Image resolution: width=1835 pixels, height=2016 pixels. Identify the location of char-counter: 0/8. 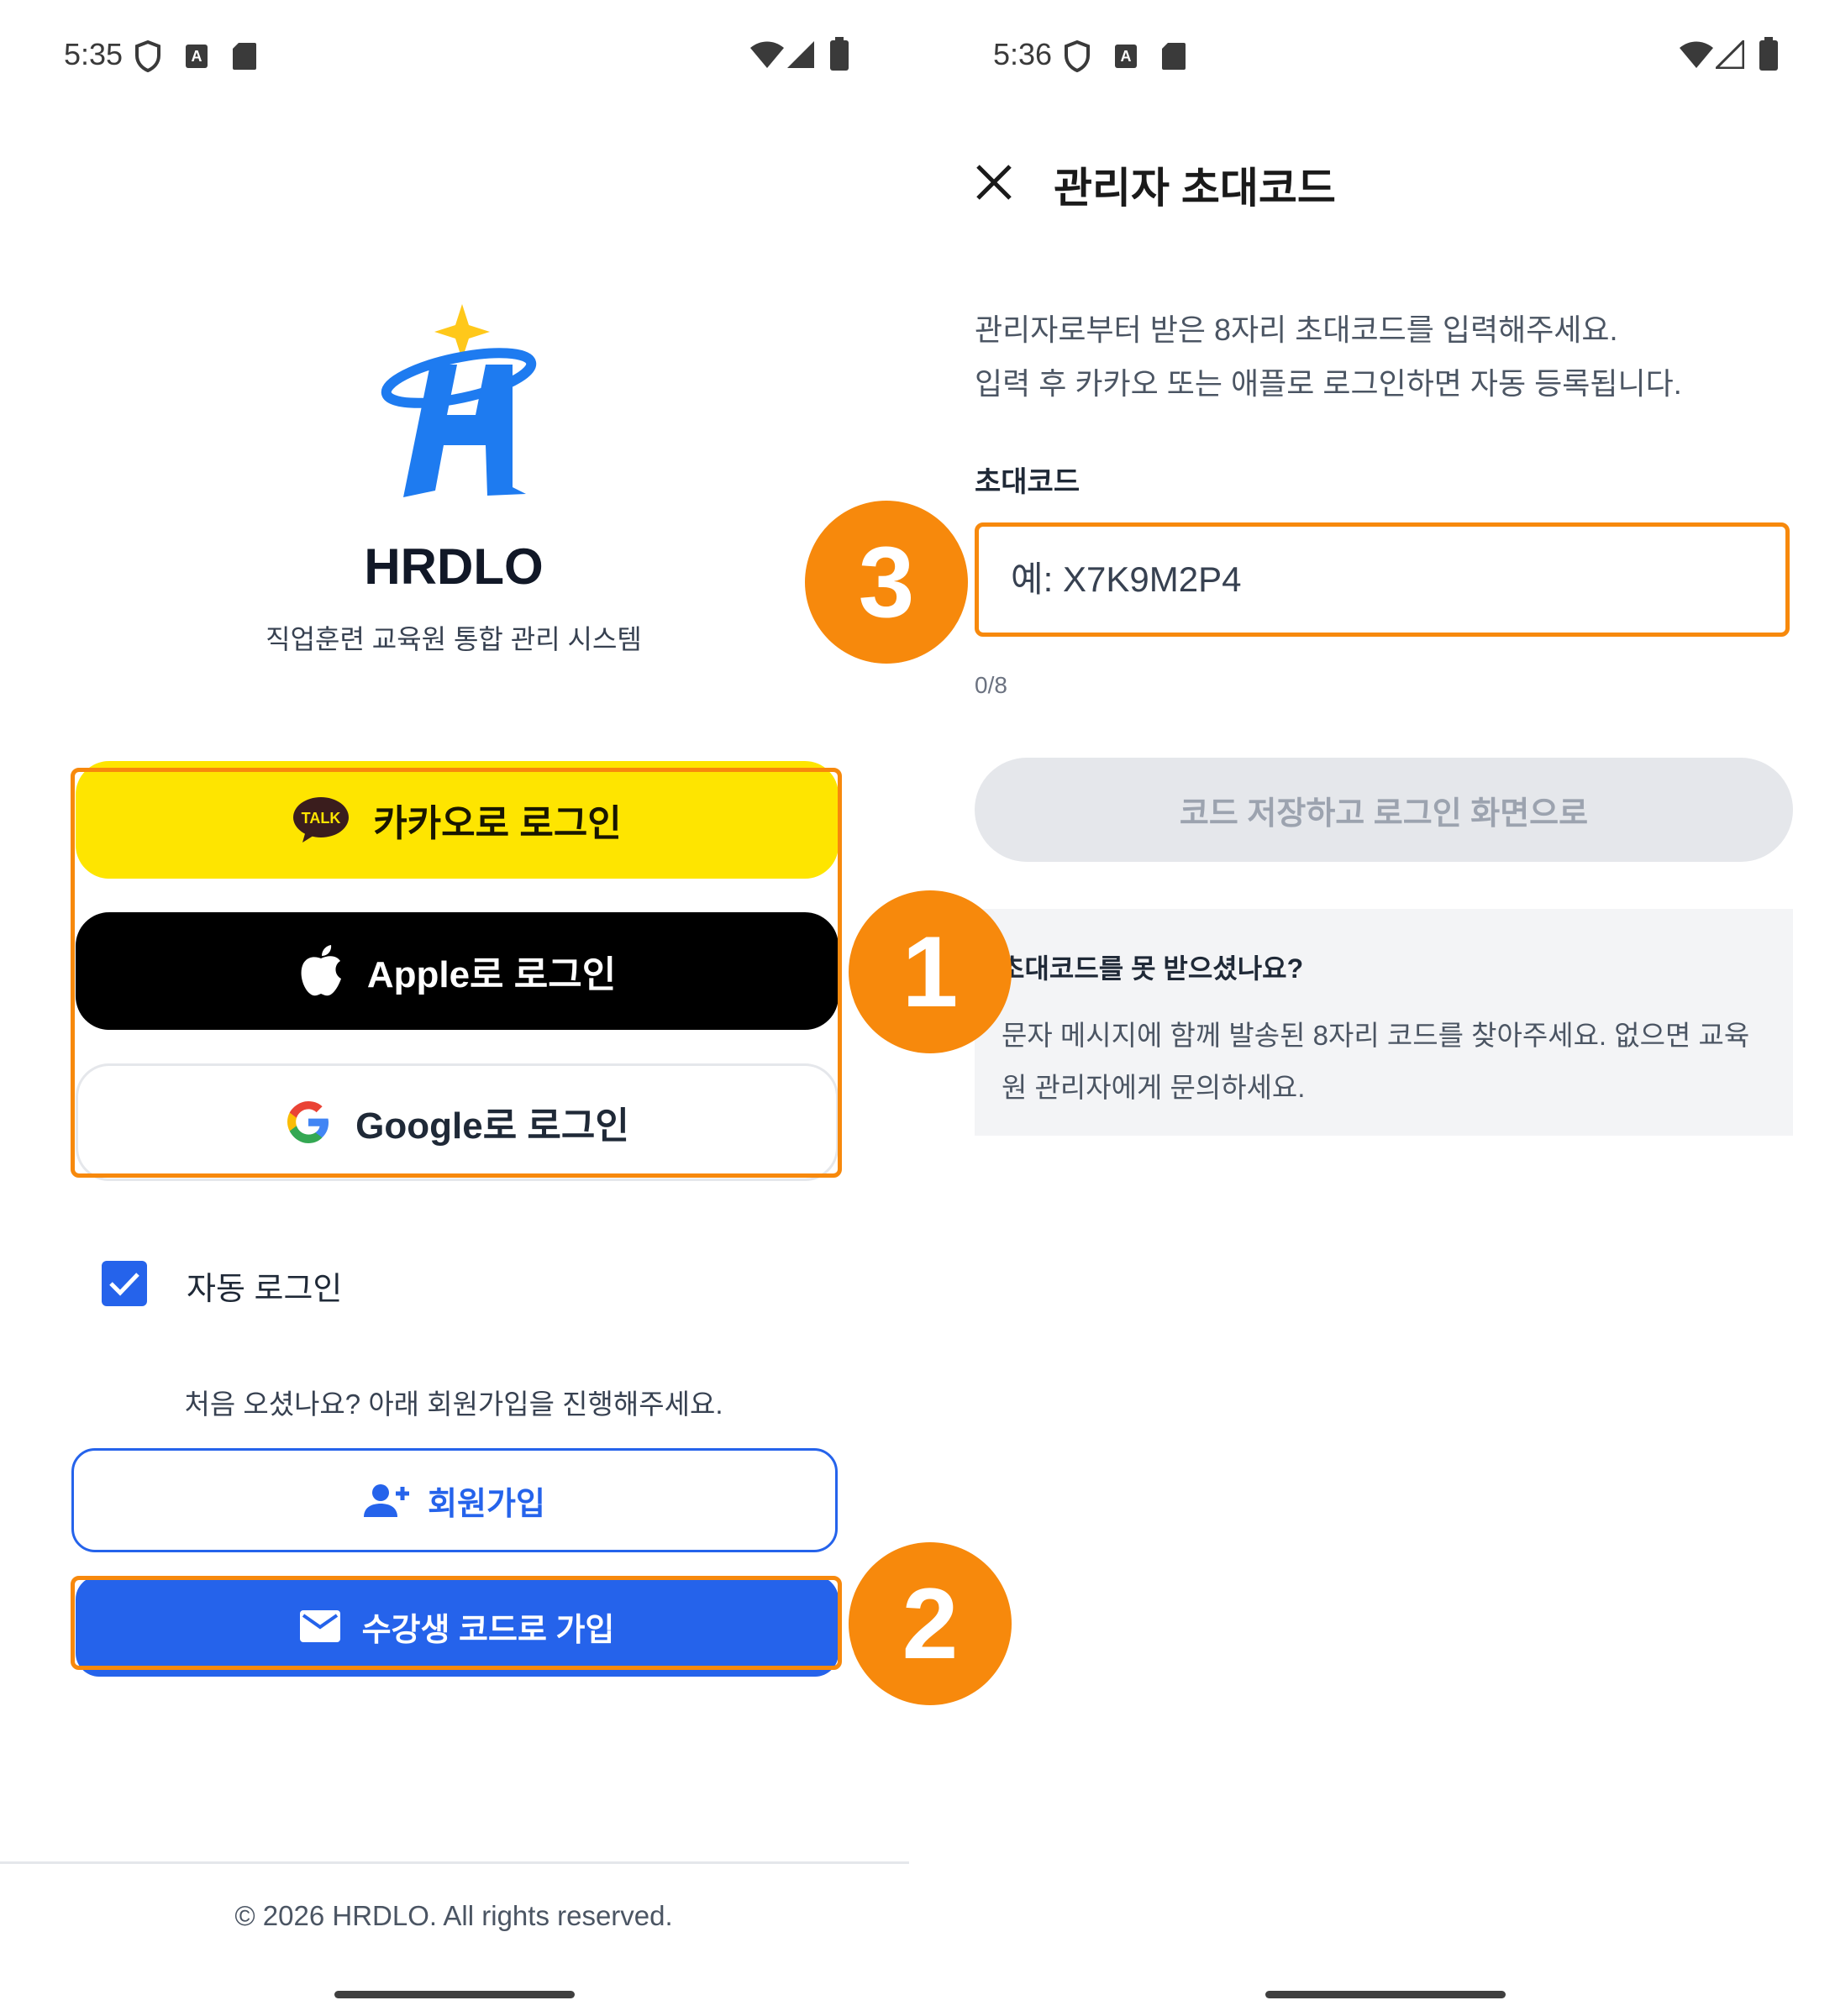
(991, 685).